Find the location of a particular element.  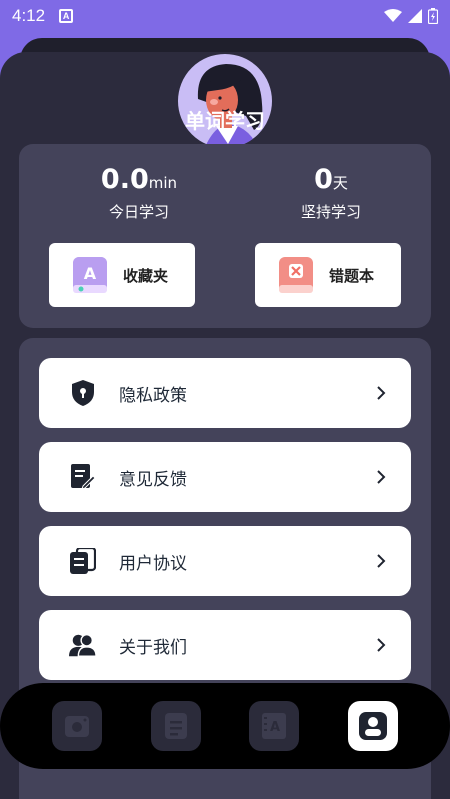

stat-streak-value: 0天 is located at coordinates (331, 179).